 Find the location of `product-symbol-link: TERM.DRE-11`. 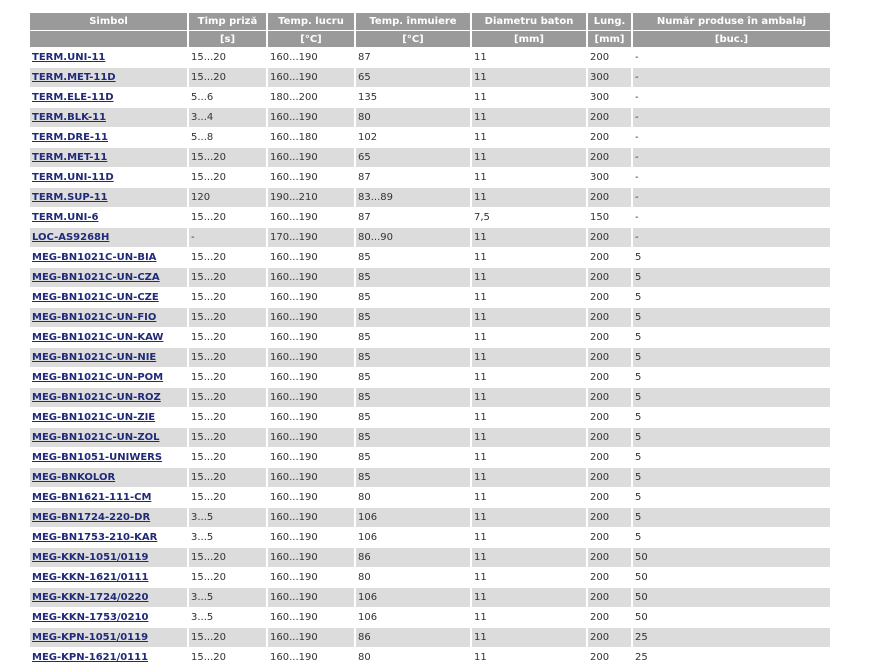

product-symbol-link: TERM.DRE-11 is located at coordinates (70, 137).